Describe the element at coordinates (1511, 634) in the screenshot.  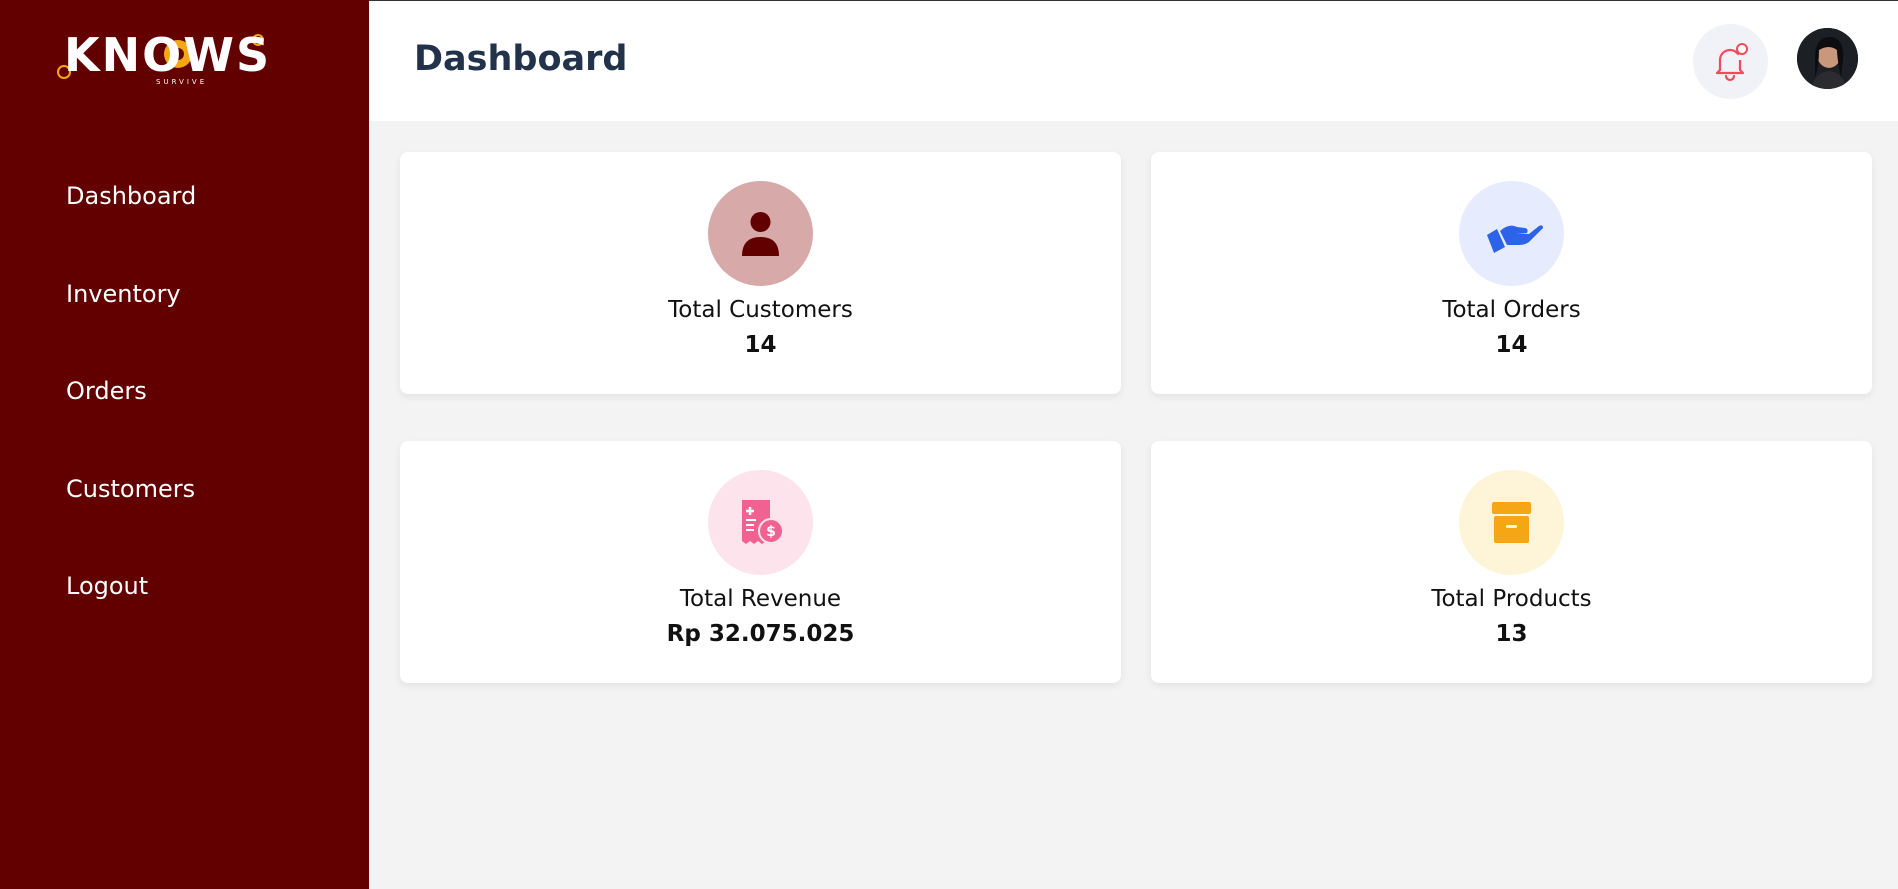
I see `card-value: 13` at that location.